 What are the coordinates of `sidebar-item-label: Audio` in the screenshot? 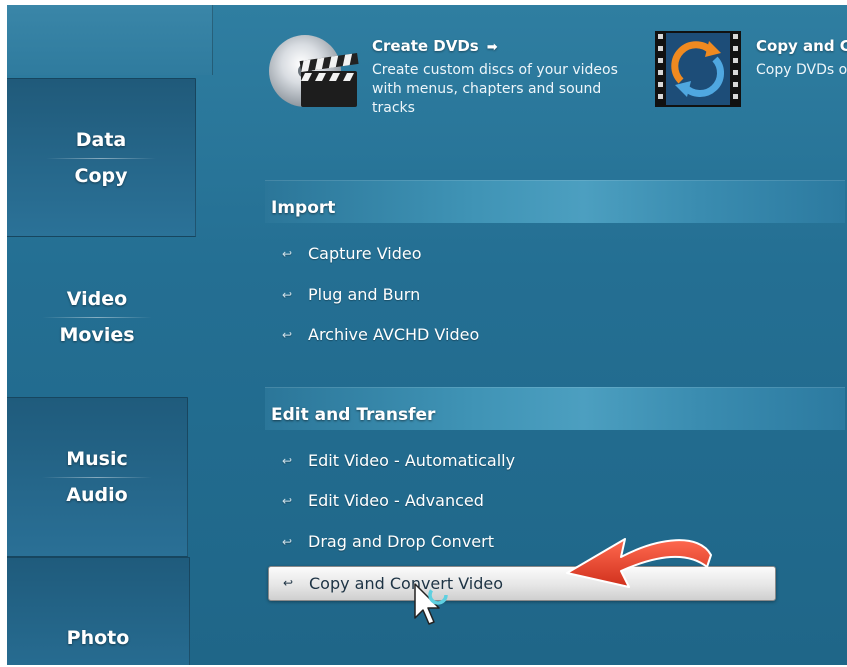 It's located at (97, 495).